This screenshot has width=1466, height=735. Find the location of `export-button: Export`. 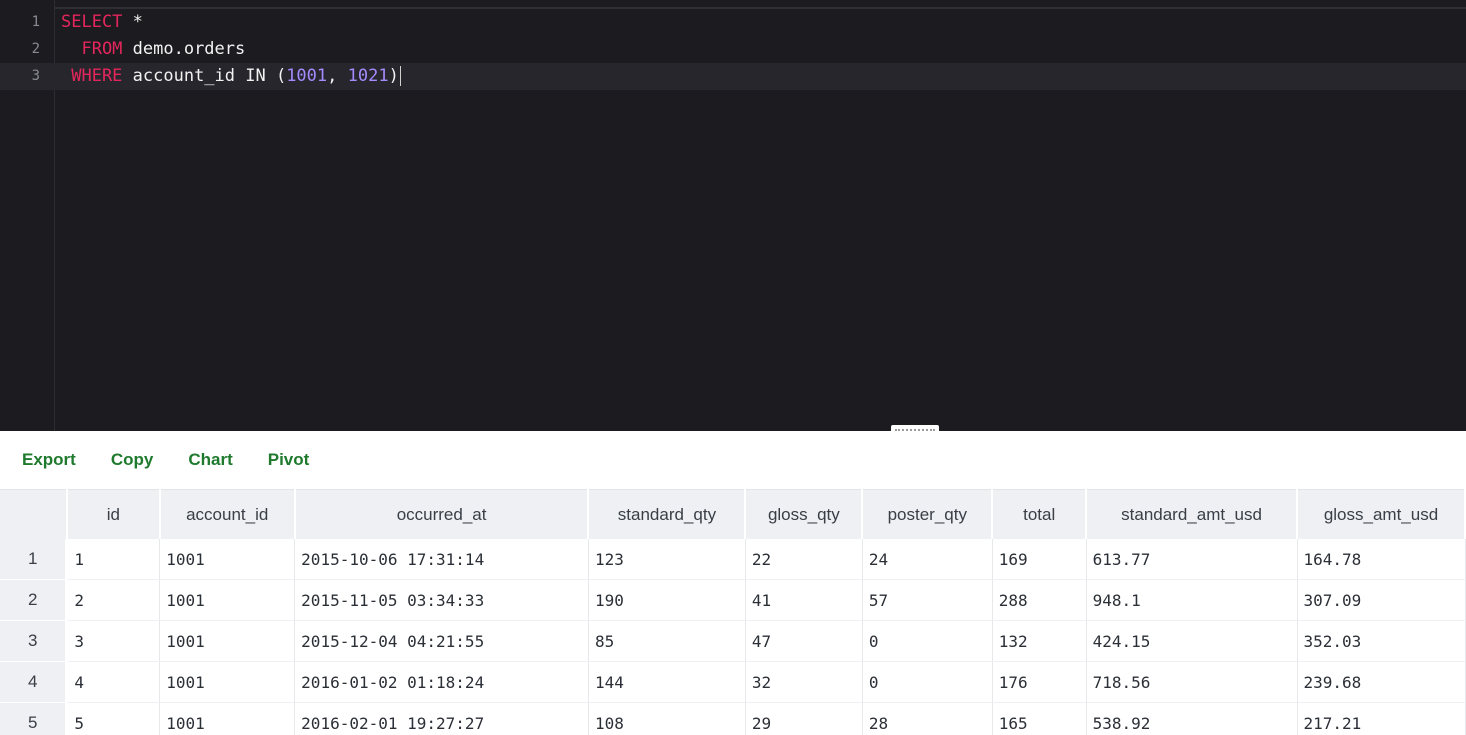

export-button: Export is located at coordinates (49, 460).